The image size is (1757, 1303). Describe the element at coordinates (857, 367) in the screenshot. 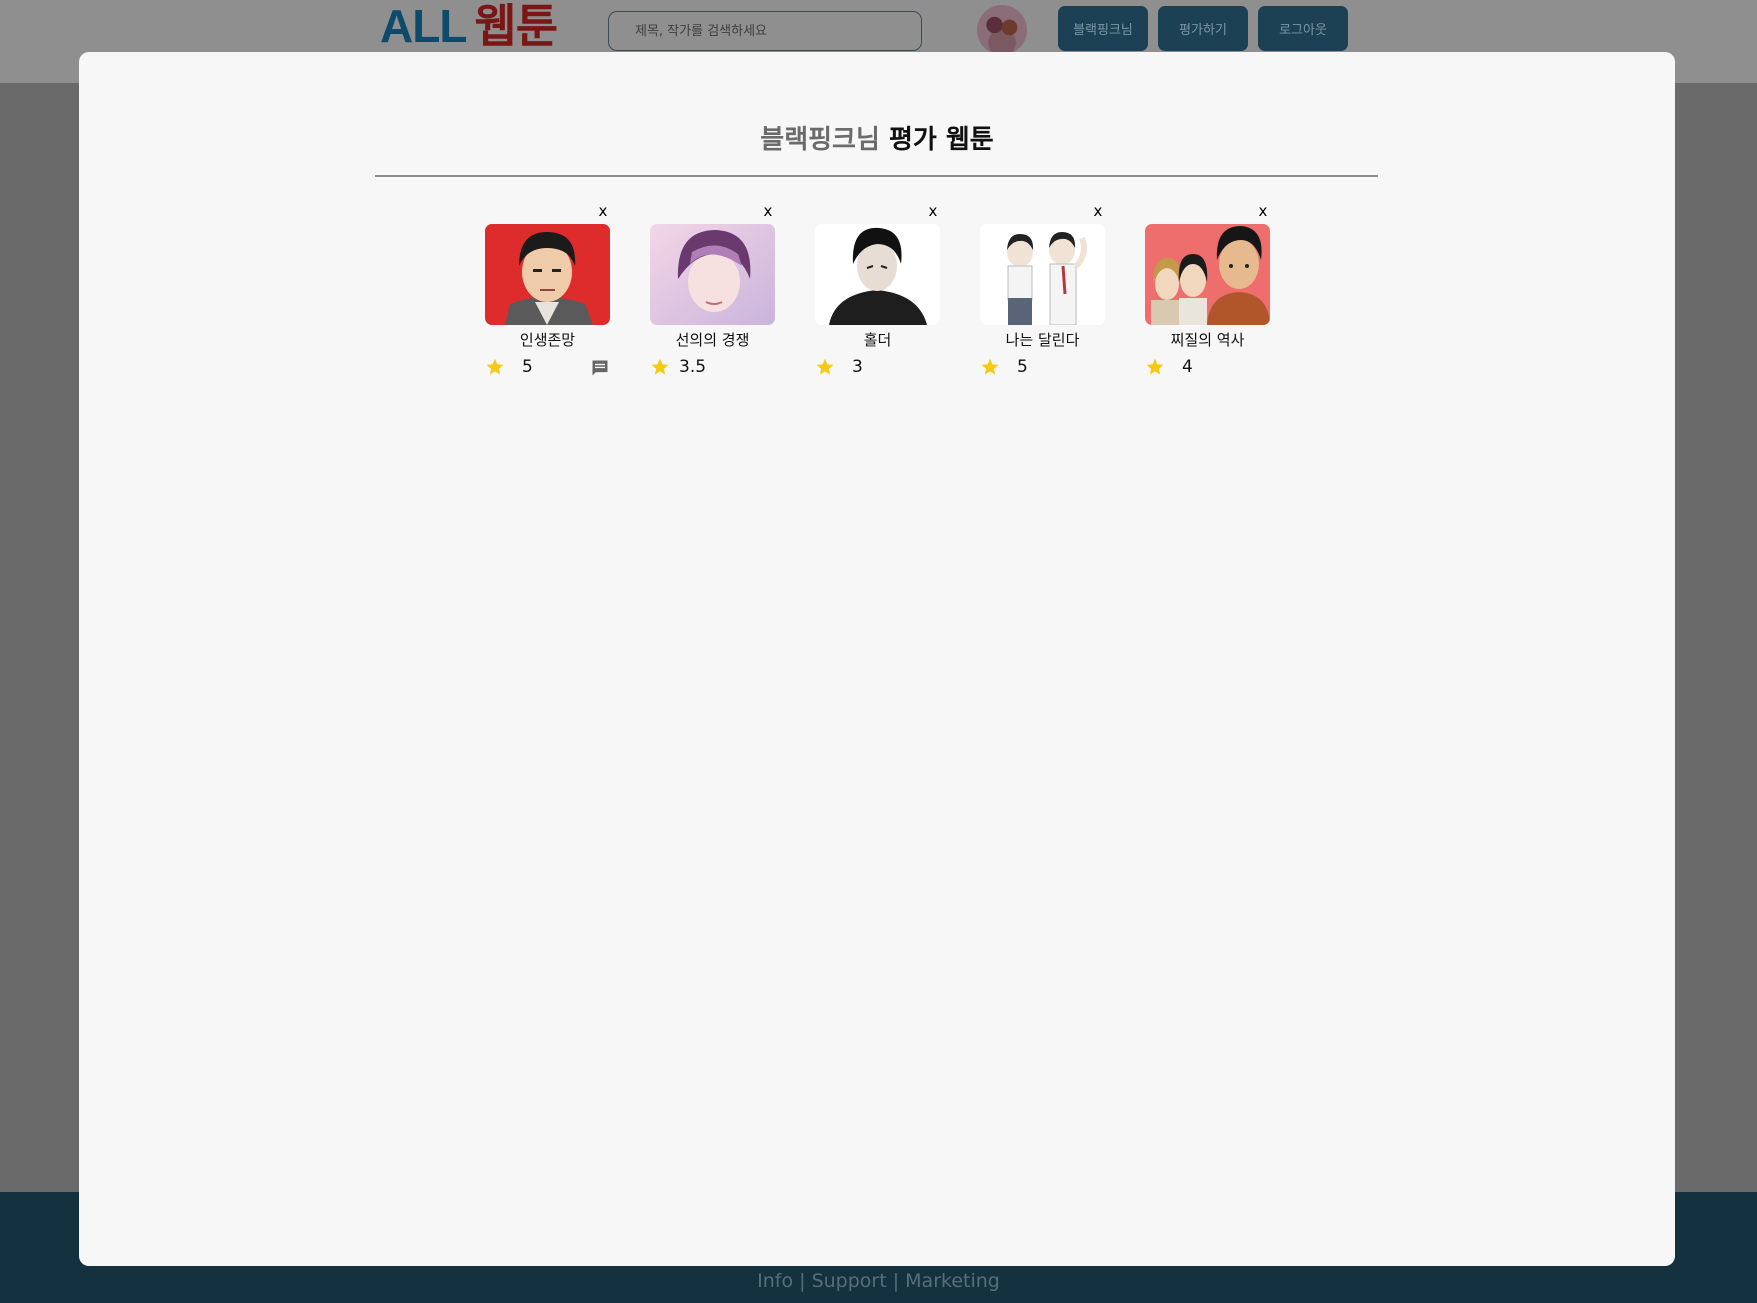

I see `rating-score: 3` at that location.